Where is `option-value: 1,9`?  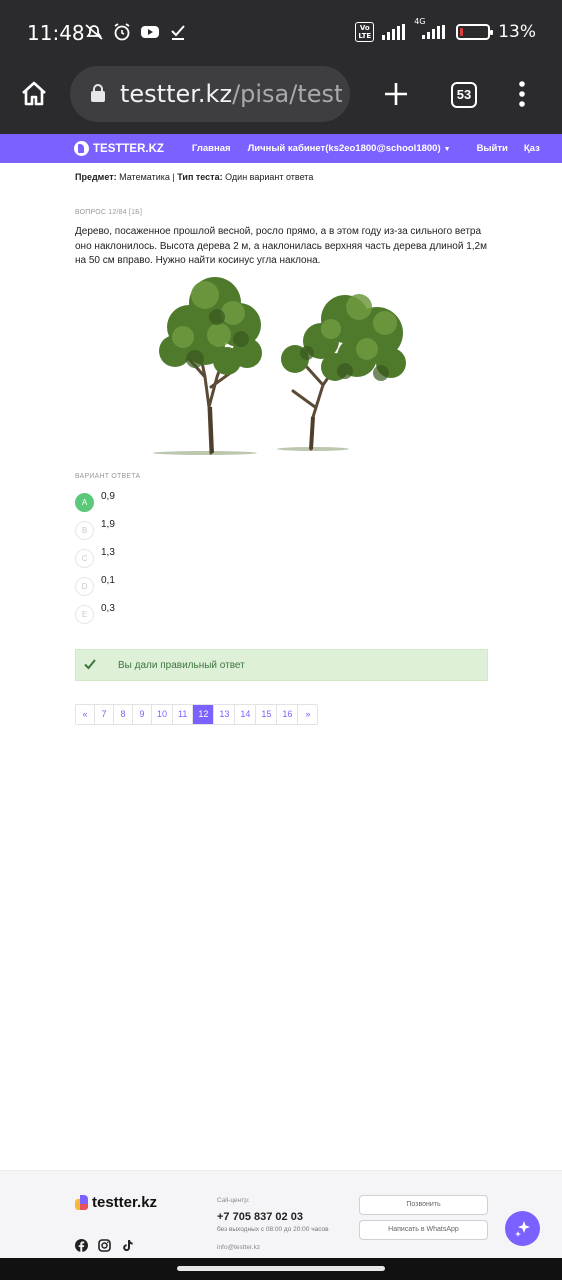 option-value: 1,9 is located at coordinates (108, 524).